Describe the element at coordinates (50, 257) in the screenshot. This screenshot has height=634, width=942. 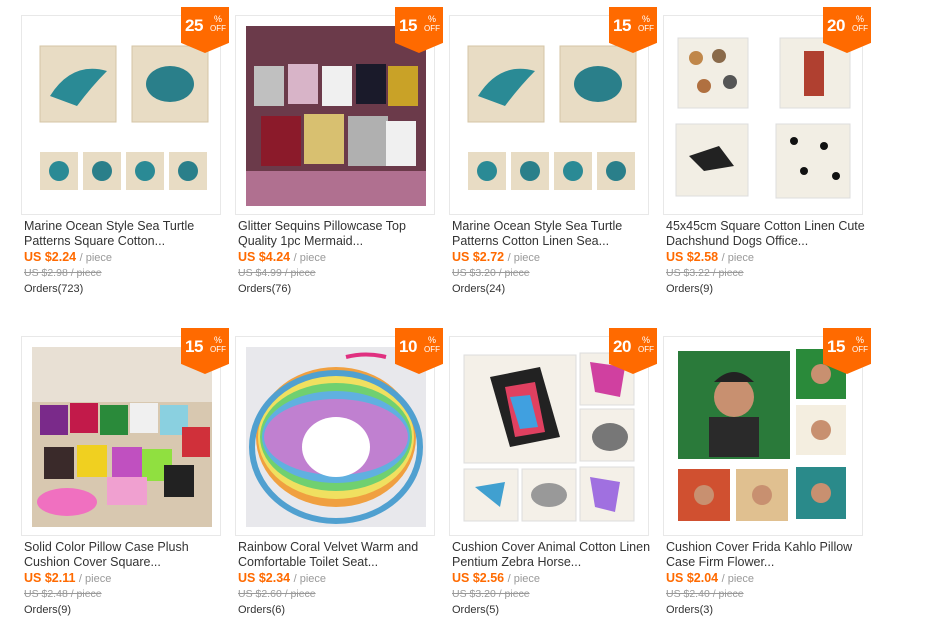
I see `current-price: US $2.24` at that location.